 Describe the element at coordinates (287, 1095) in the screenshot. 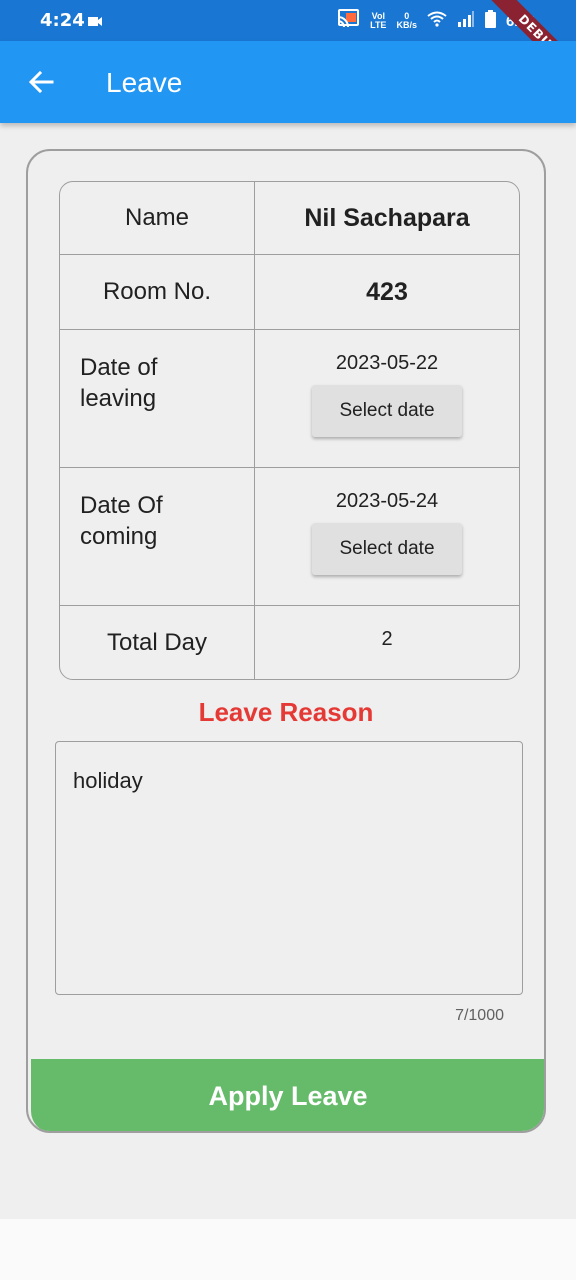

I see `apply-leave-button: Apply Leave` at that location.